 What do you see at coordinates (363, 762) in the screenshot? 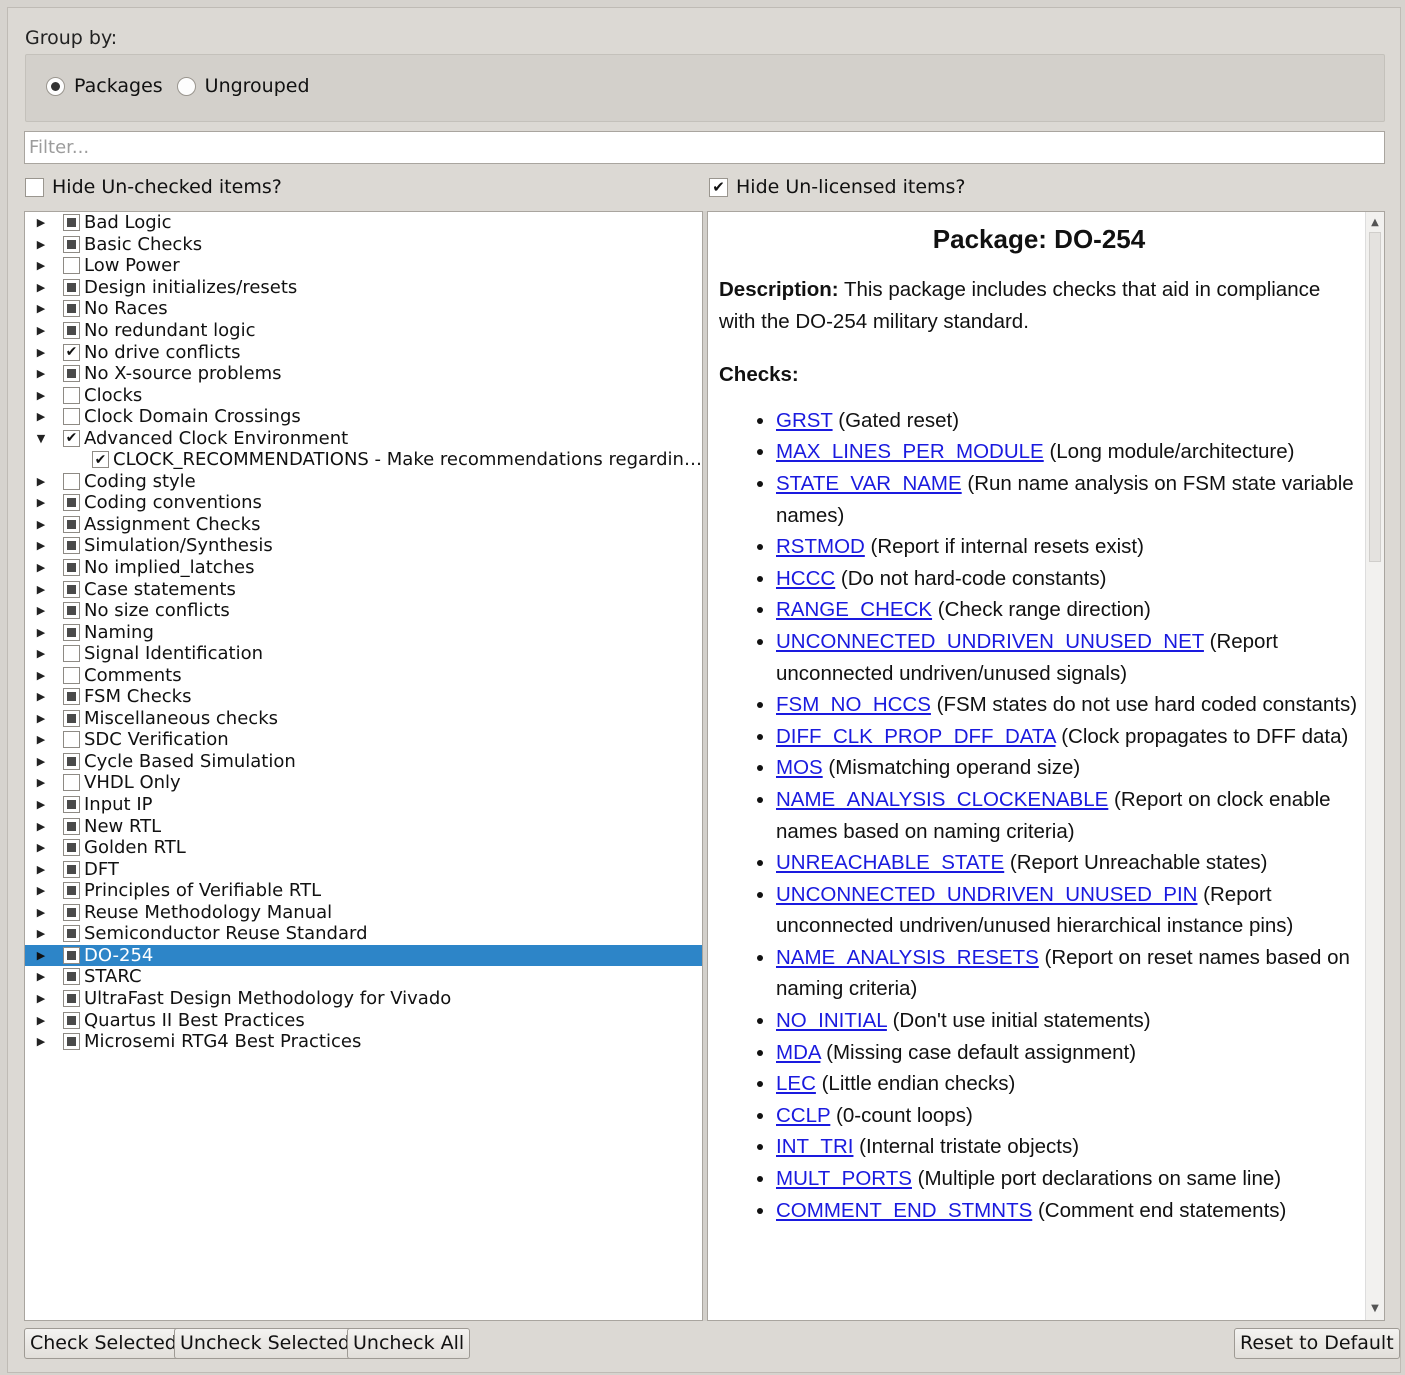
I see `tree-row: ▶ Cycle Based Simulation` at bounding box center [363, 762].